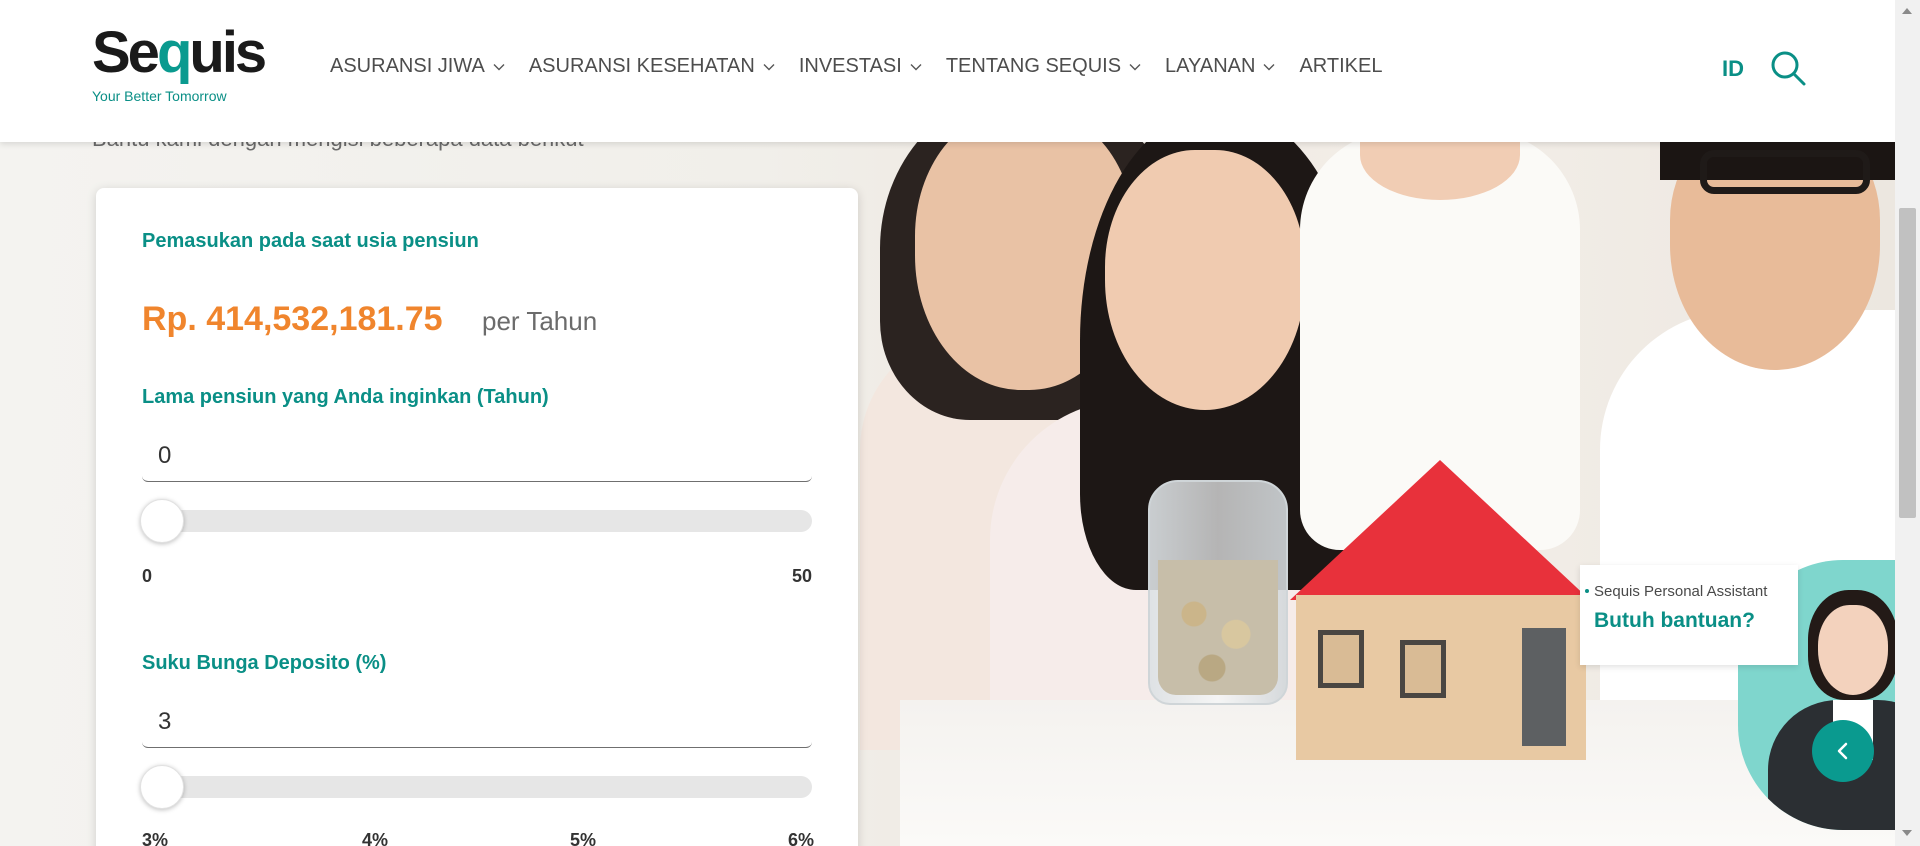 This screenshot has width=1920, height=846. I want to click on nav-artikel: ARTIKEL, so click(1340, 66).